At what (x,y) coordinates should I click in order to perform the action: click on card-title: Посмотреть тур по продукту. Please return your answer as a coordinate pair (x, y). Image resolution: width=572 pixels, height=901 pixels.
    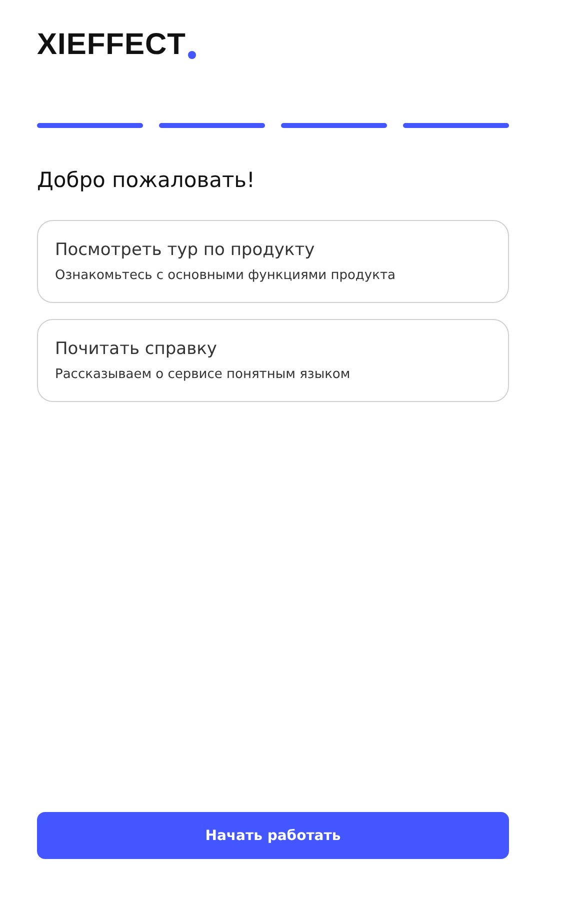
    Looking at the image, I should click on (185, 250).